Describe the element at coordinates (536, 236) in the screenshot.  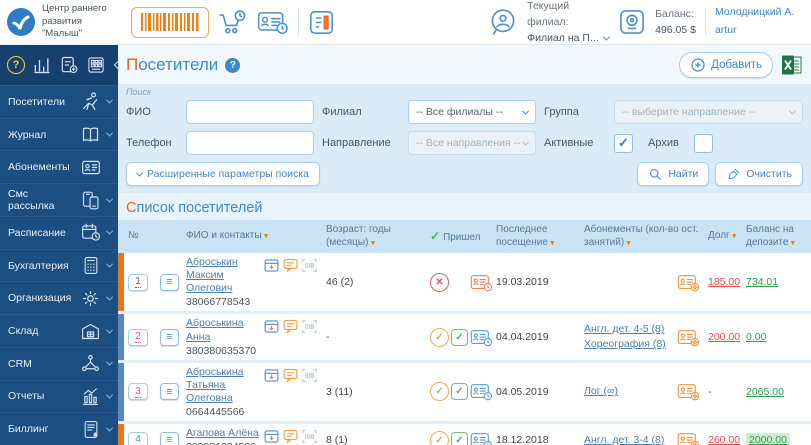
I see `col-header-last-visit: Последнее посещение▼` at that location.